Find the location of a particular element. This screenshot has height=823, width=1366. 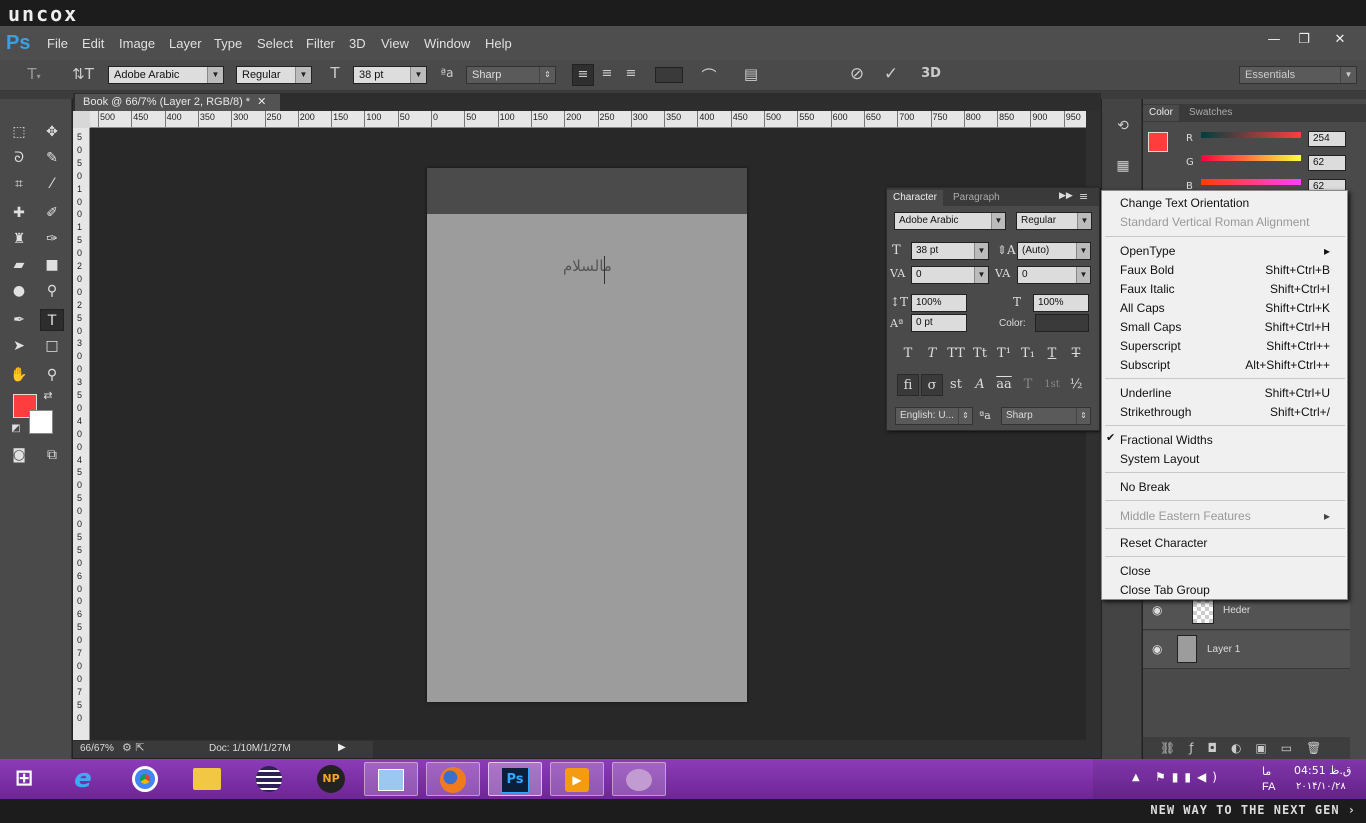

path-selection-tool-icon: ➤ is located at coordinates (19, 346).